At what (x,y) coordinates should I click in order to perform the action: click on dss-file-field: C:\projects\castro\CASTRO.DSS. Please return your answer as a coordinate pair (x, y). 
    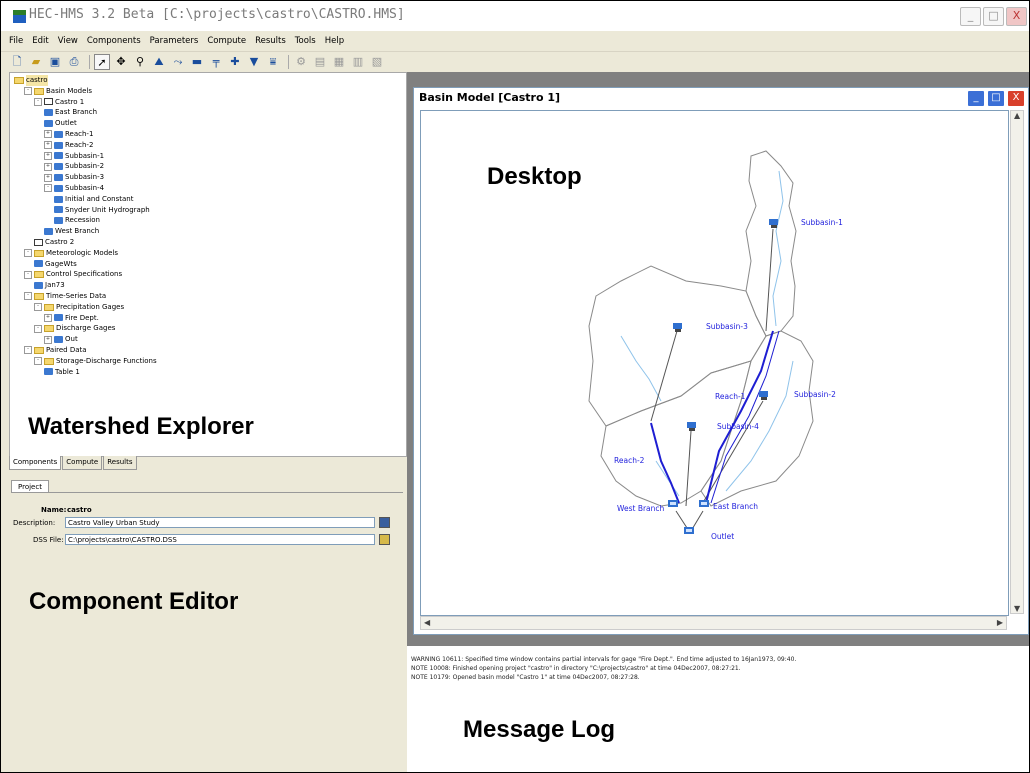
    Looking at the image, I should click on (220, 539).